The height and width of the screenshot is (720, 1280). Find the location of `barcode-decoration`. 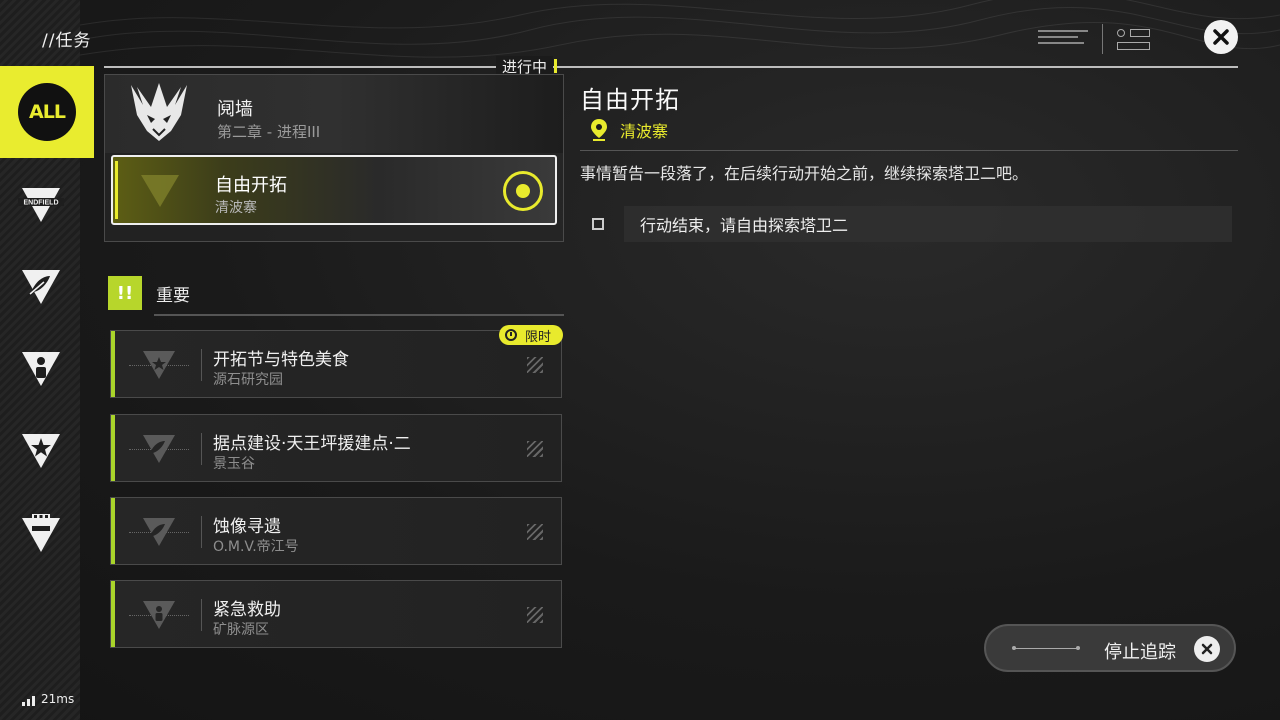

barcode-decoration is located at coordinates (1063, 39).